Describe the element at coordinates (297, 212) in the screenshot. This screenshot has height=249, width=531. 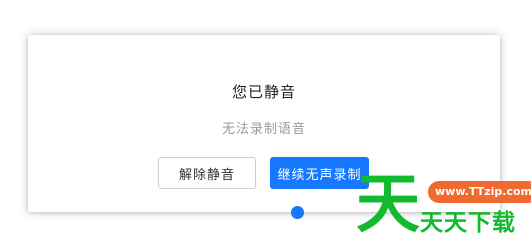
I see `blue-dot-icon` at that location.